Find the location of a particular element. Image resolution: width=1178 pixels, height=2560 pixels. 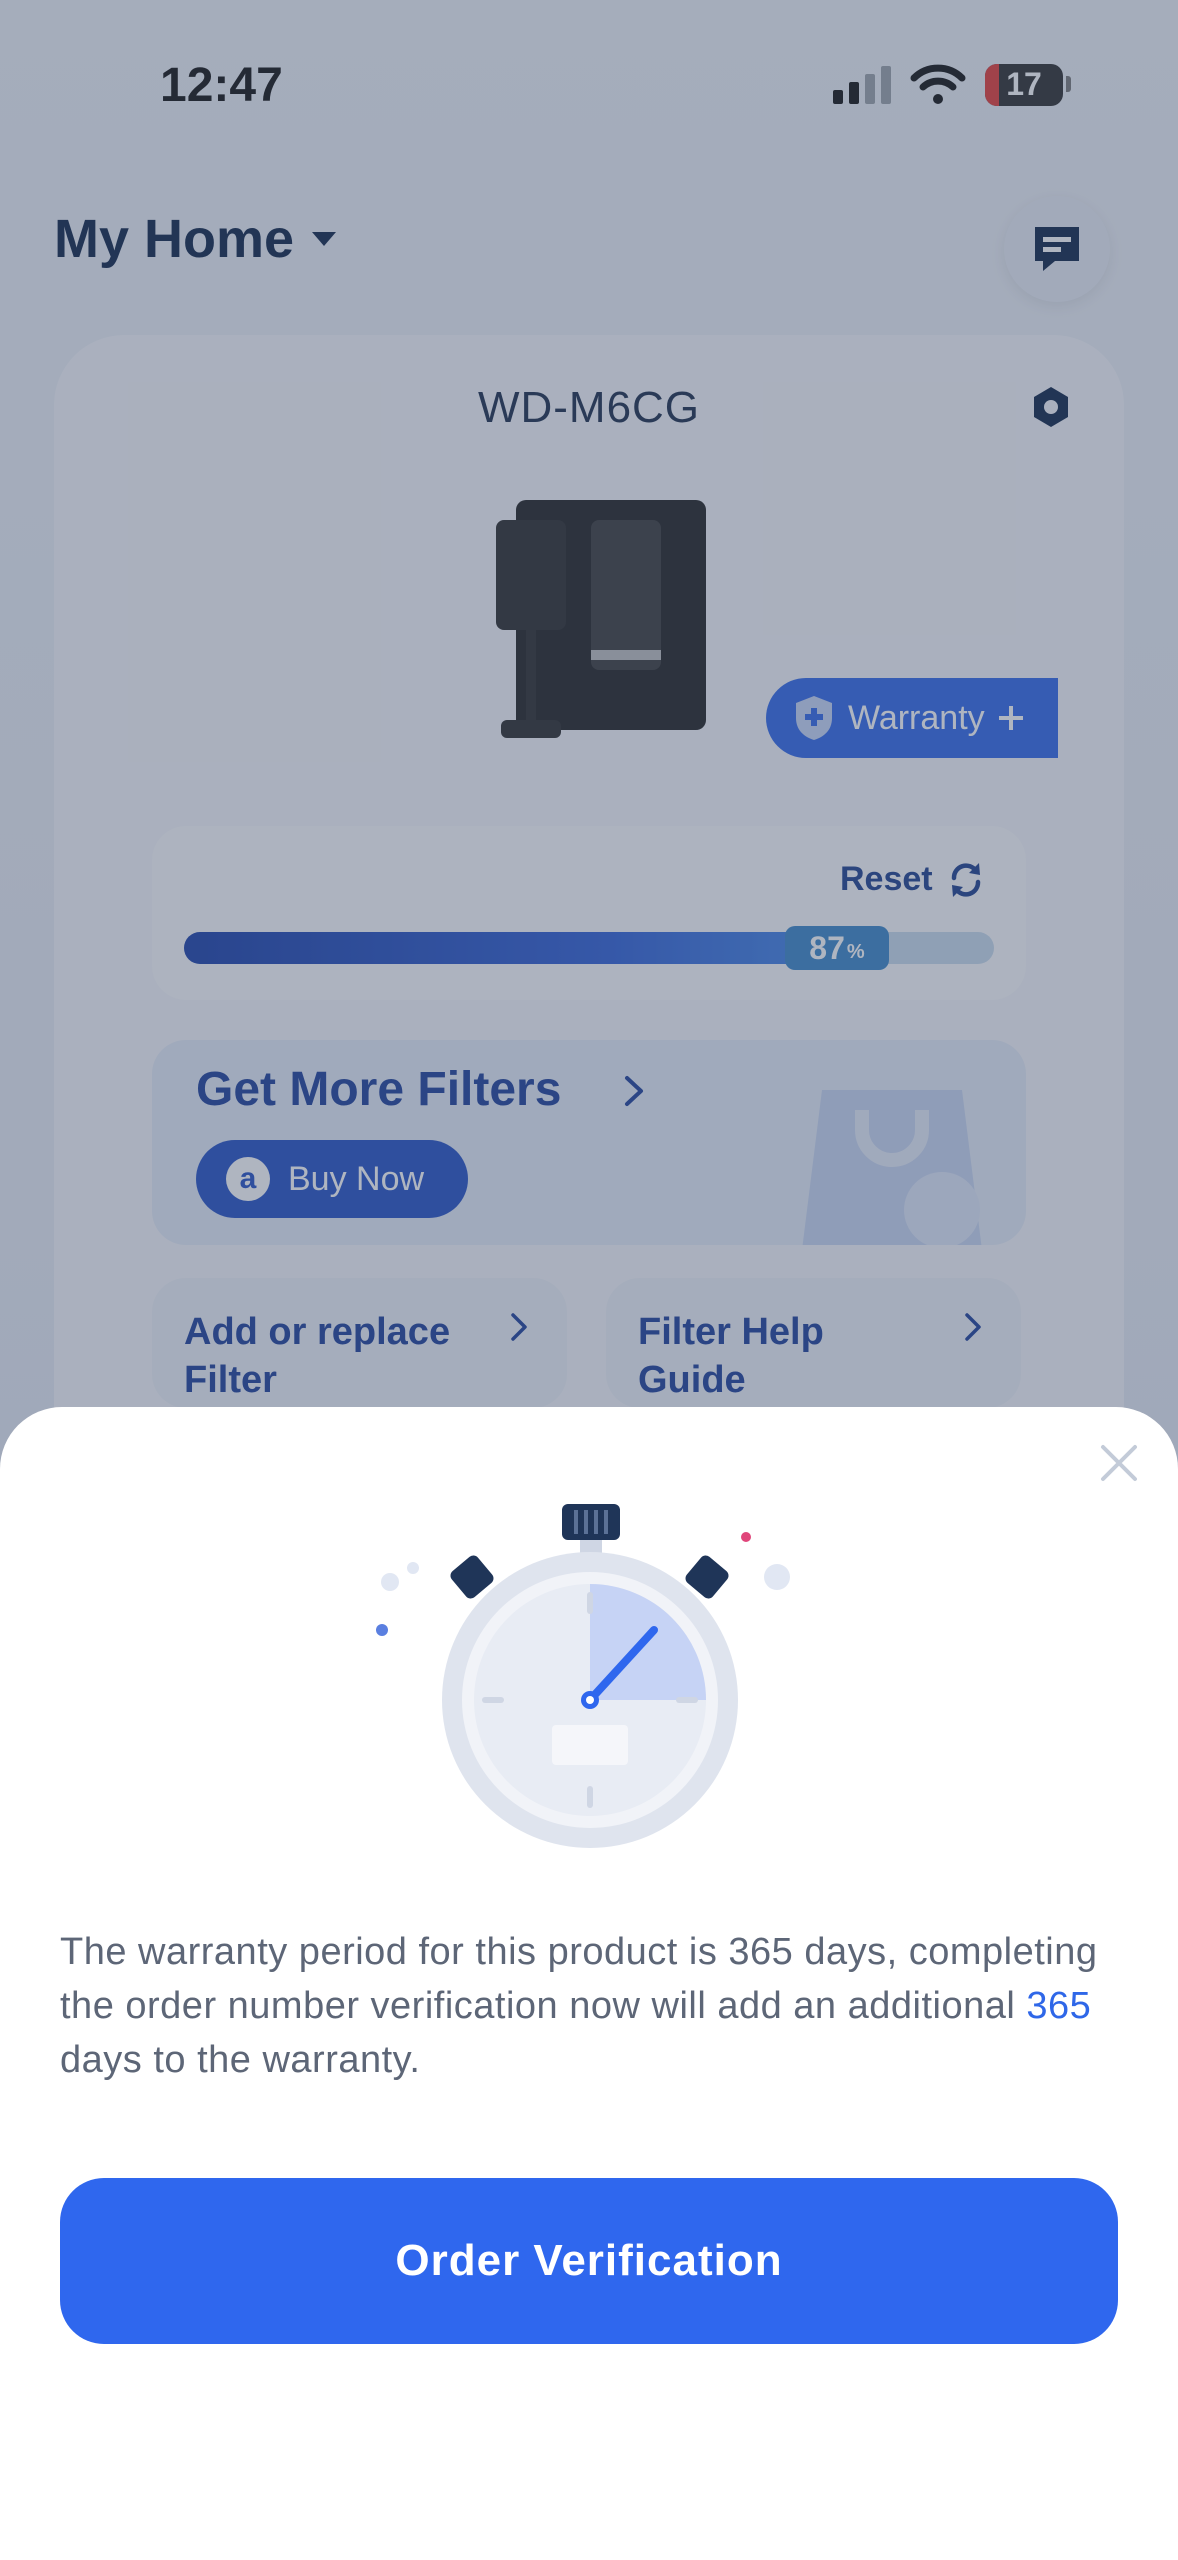

order-verification-button: Order Verification is located at coordinates (589, 2261).